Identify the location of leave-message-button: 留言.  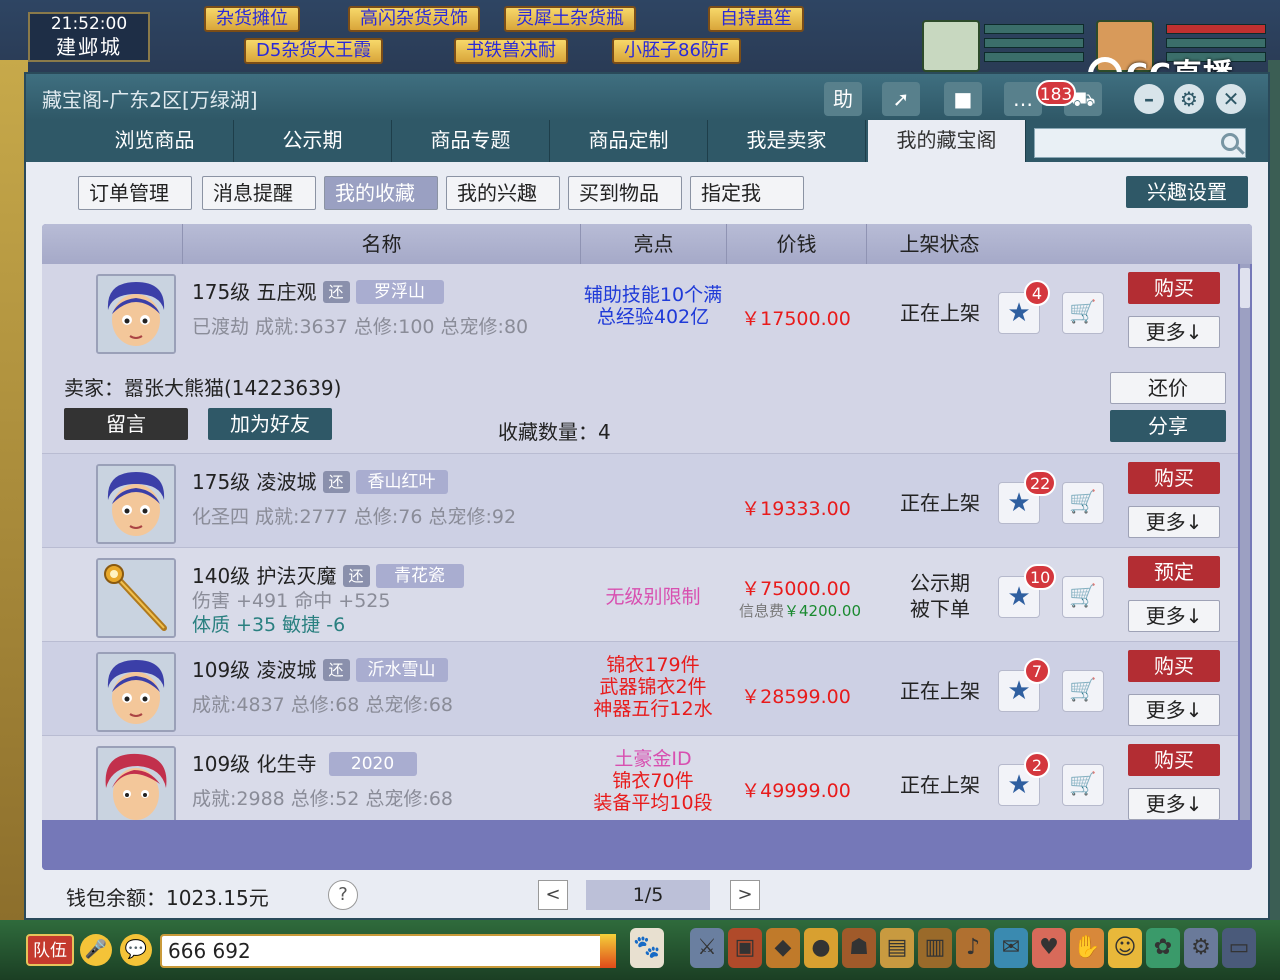
(126, 424).